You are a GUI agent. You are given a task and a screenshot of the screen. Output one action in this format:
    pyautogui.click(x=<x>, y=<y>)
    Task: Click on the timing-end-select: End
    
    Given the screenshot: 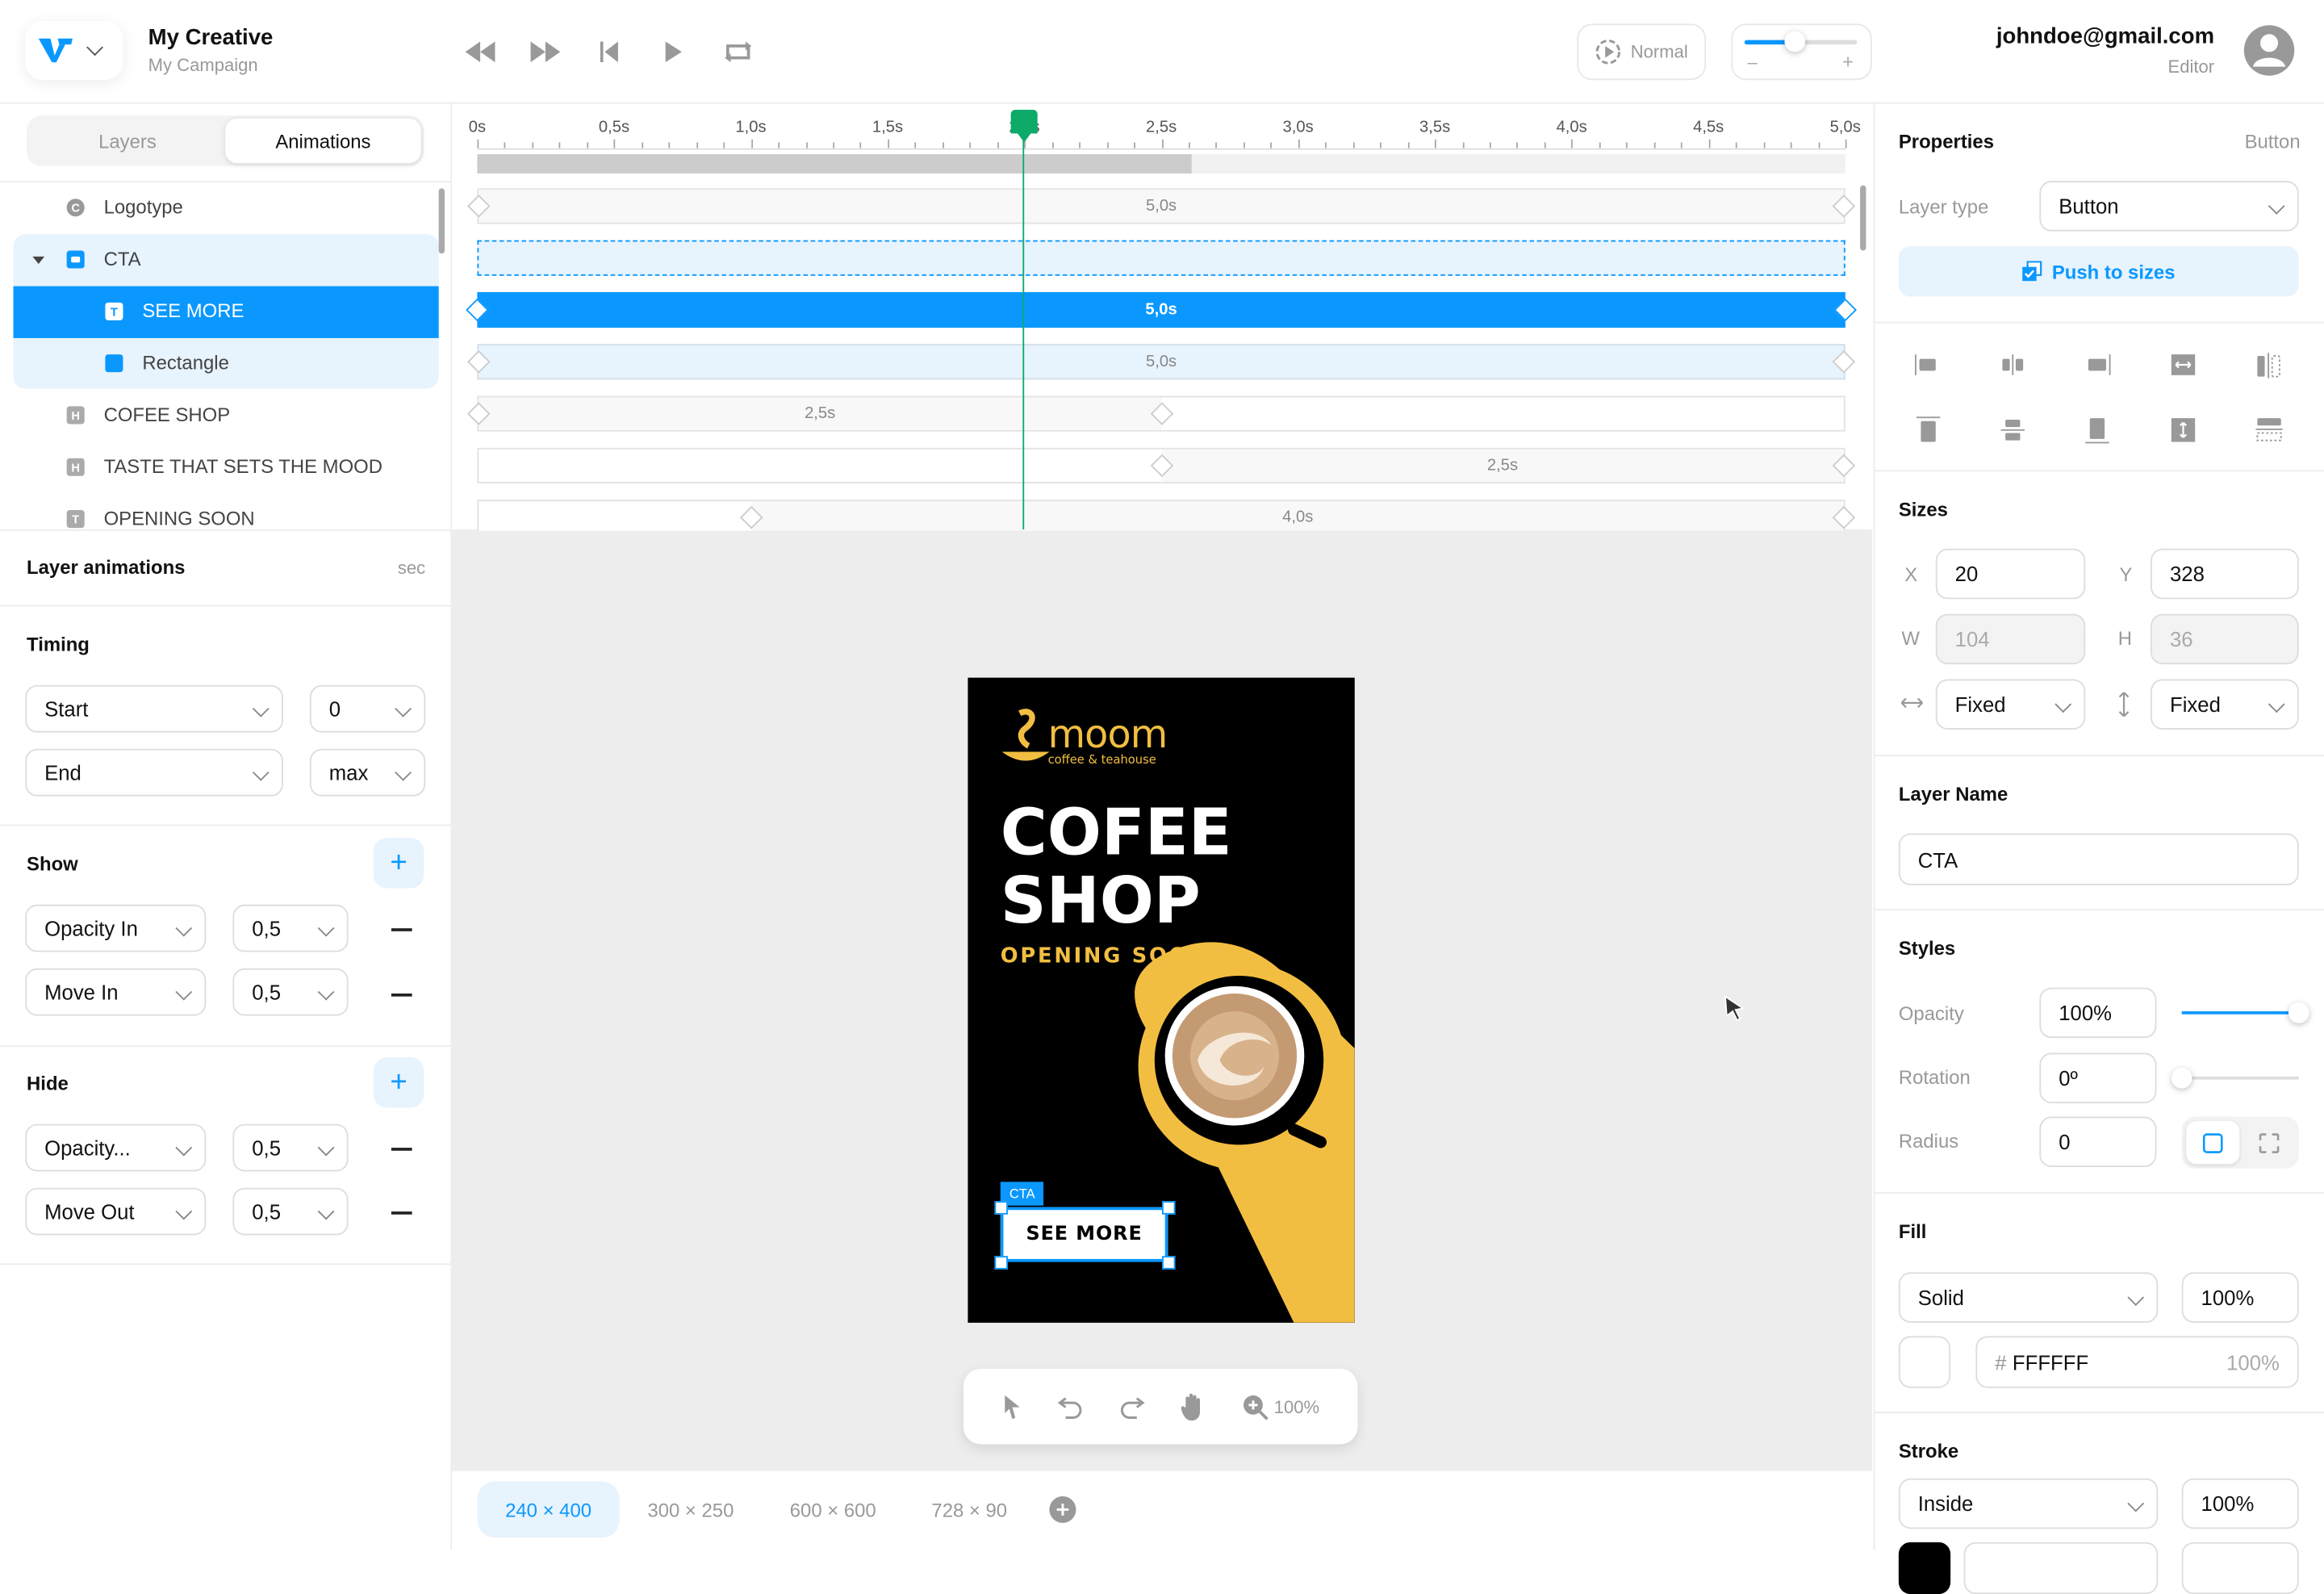 What is the action you would take?
    pyautogui.click(x=154, y=772)
    